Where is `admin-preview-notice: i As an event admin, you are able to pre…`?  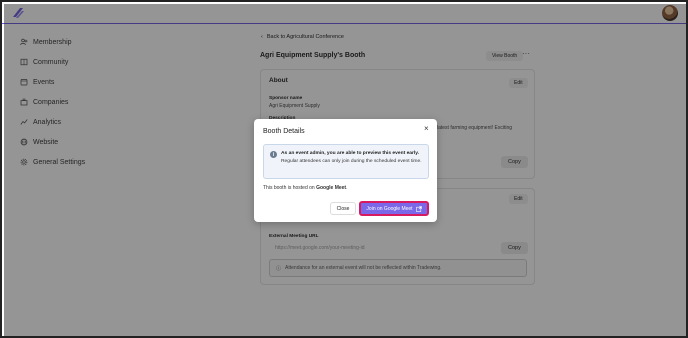
admin-preview-notice: i As an event admin, you are able to pre… is located at coordinates (346, 161).